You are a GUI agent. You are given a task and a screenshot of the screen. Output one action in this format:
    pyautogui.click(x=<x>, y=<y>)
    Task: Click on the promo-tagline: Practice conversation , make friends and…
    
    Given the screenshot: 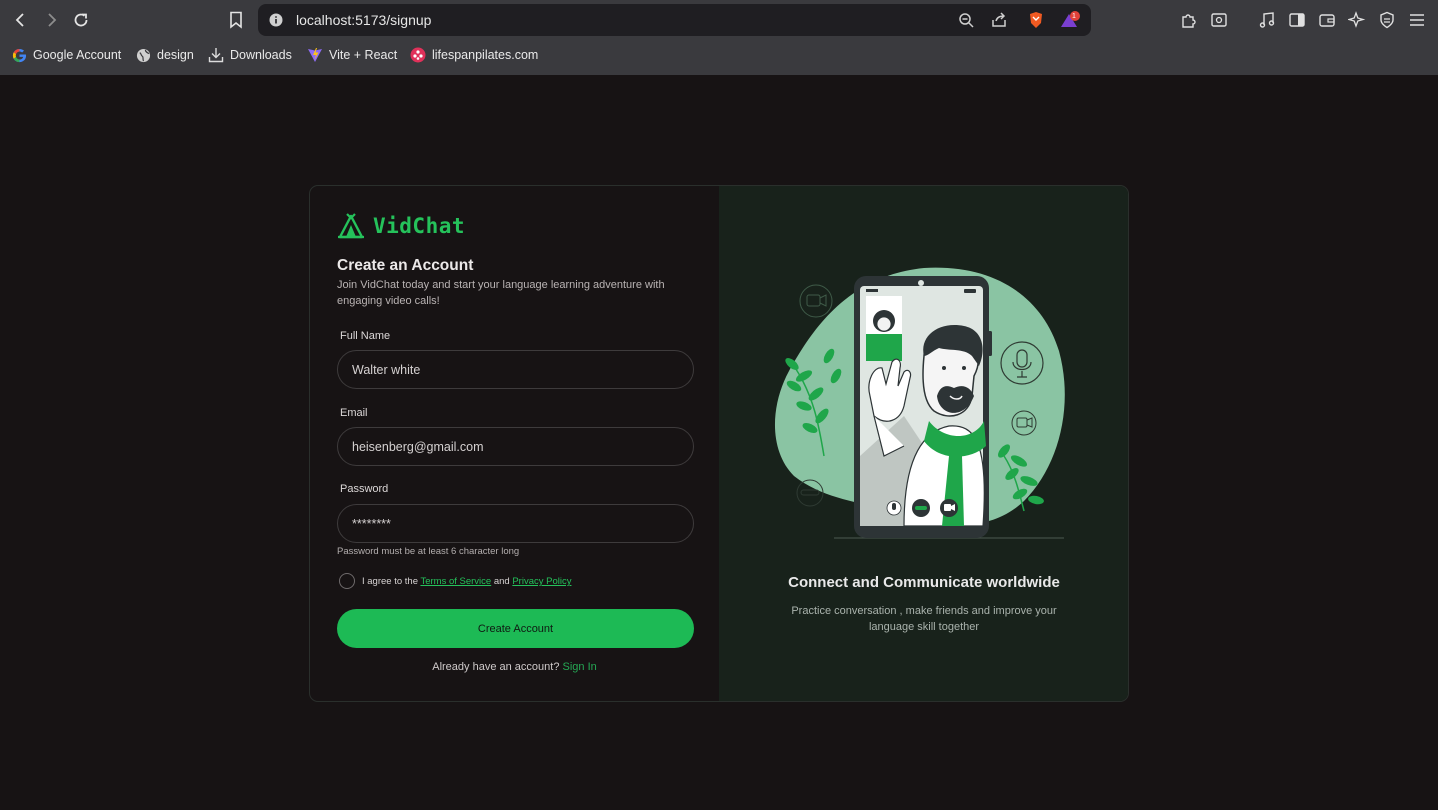 What is the action you would take?
    pyautogui.click(x=924, y=619)
    